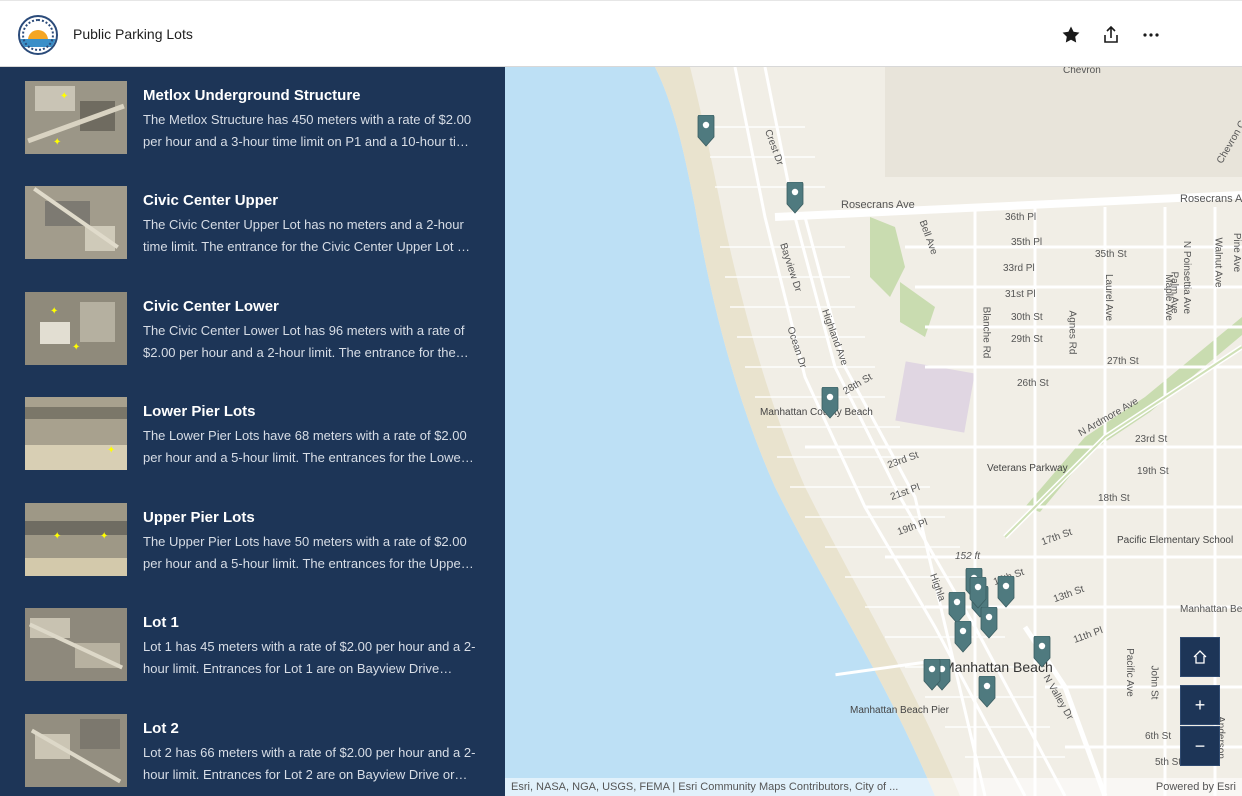 The width and height of the screenshot is (1242, 796). What do you see at coordinates (1071, 35) in the screenshot?
I see `favorite-star-icon` at bounding box center [1071, 35].